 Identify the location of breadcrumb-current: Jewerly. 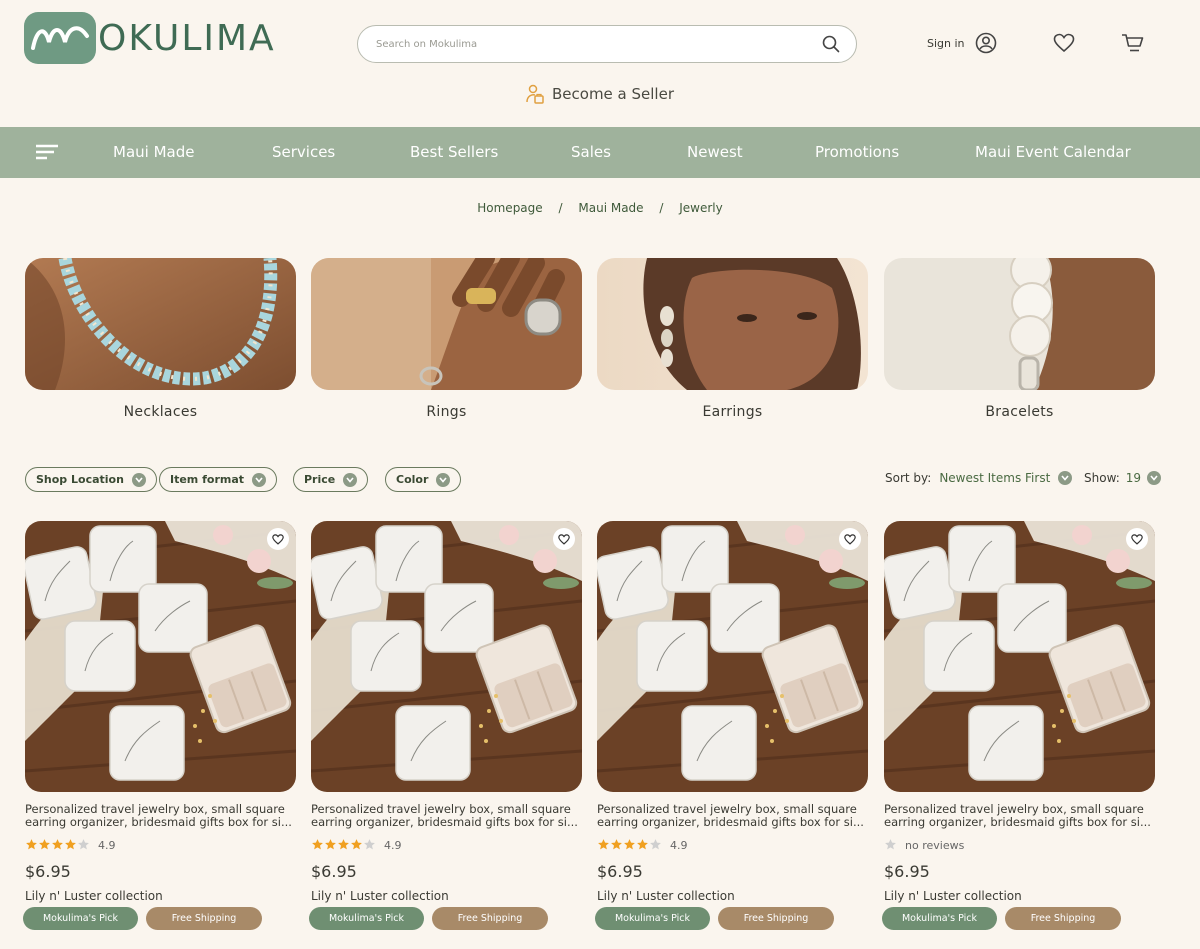
(701, 208).